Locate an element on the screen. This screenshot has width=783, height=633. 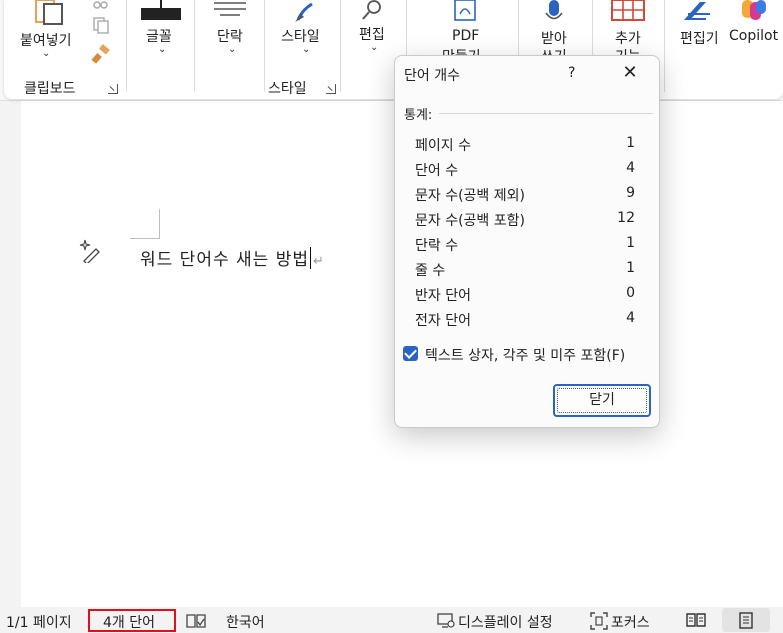
paragraph-button: 단락 ⌄ is located at coordinates (231, 49).